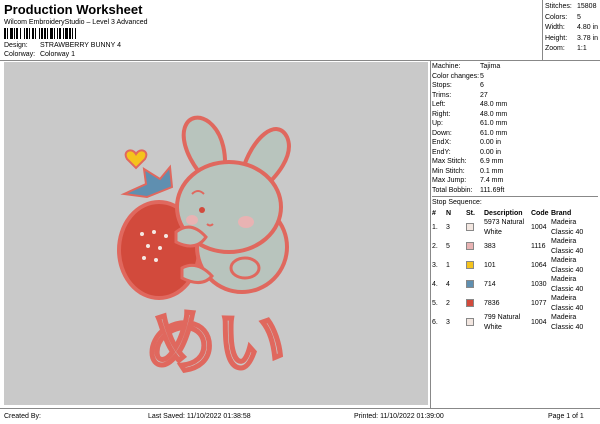 The height and width of the screenshot is (424, 600). What do you see at coordinates (435, 265) in the screenshot?
I see `seq-num: 3.` at bounding box center [435, 265].